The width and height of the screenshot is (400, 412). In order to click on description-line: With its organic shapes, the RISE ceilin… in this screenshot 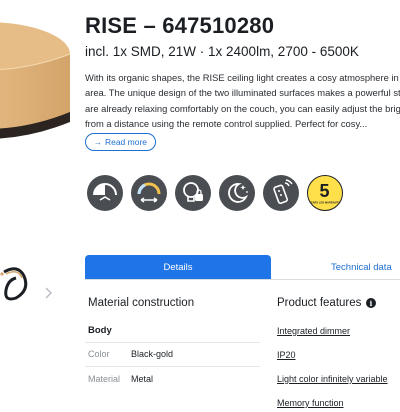, I will do `click(242, 77)`.